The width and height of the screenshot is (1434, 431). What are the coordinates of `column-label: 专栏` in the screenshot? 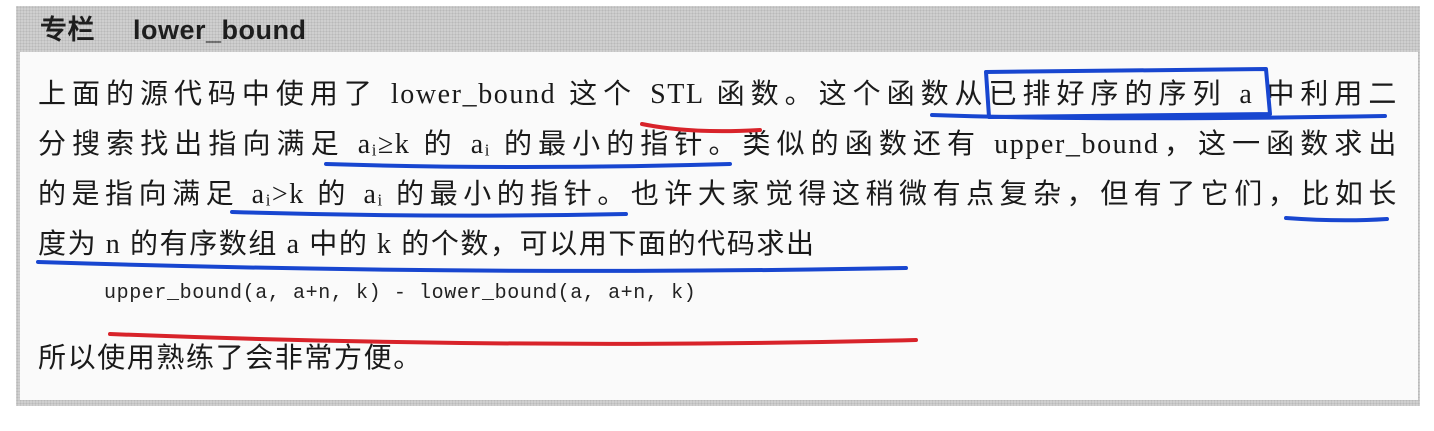 It's located at (67, 30).